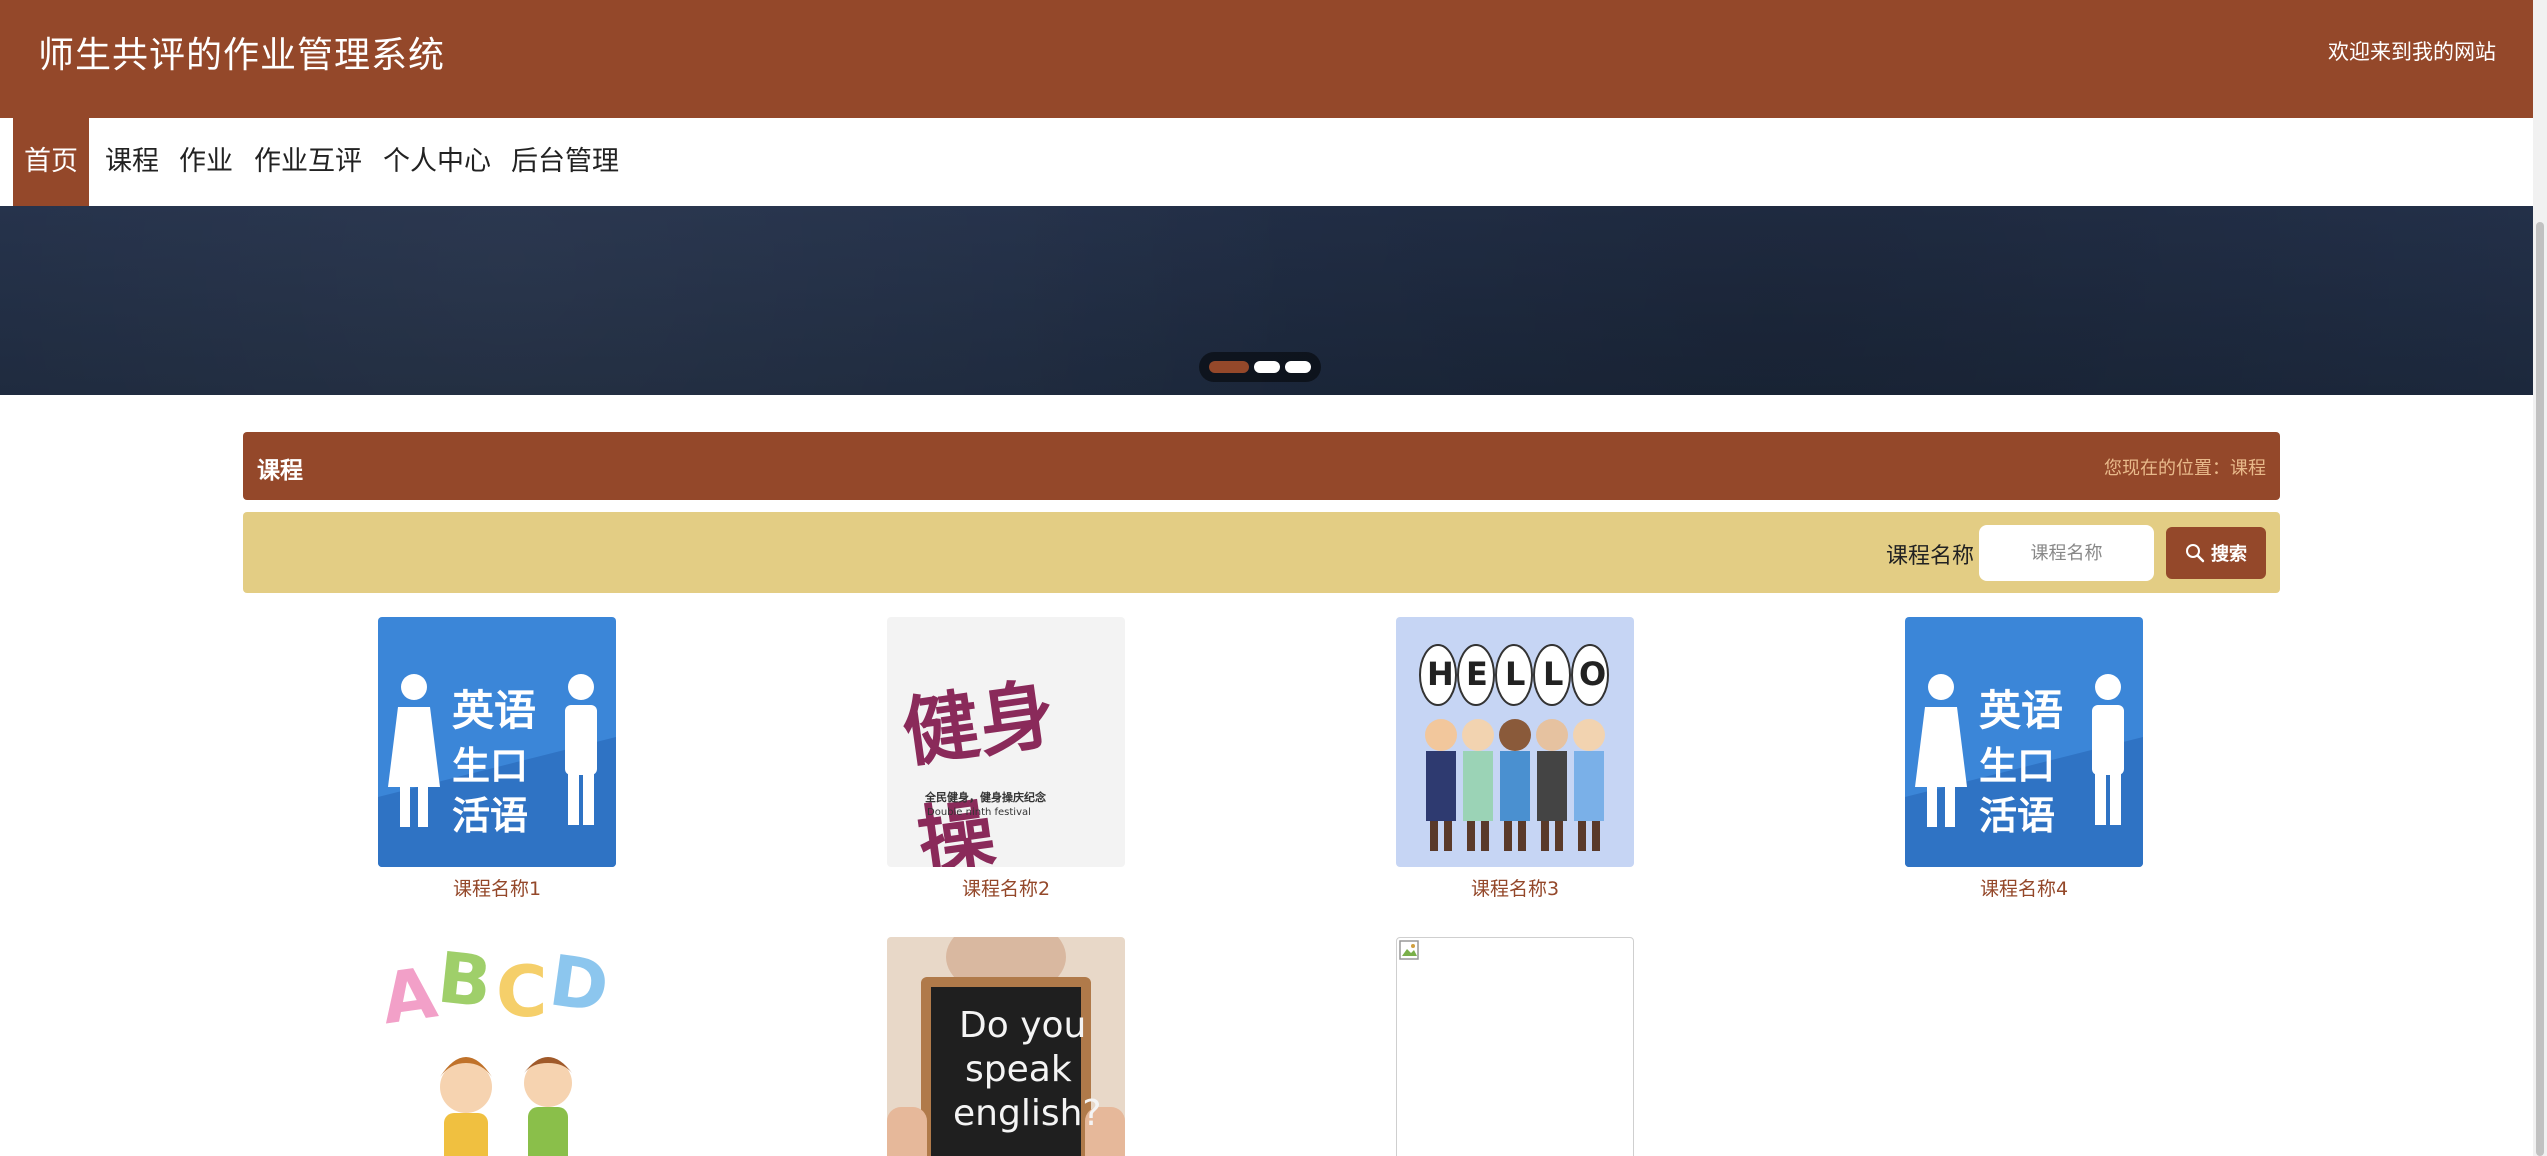 This screenshot has height=1156, width=2547. I want to click on nav-peer-review: 作业互评, so click(308, 162).